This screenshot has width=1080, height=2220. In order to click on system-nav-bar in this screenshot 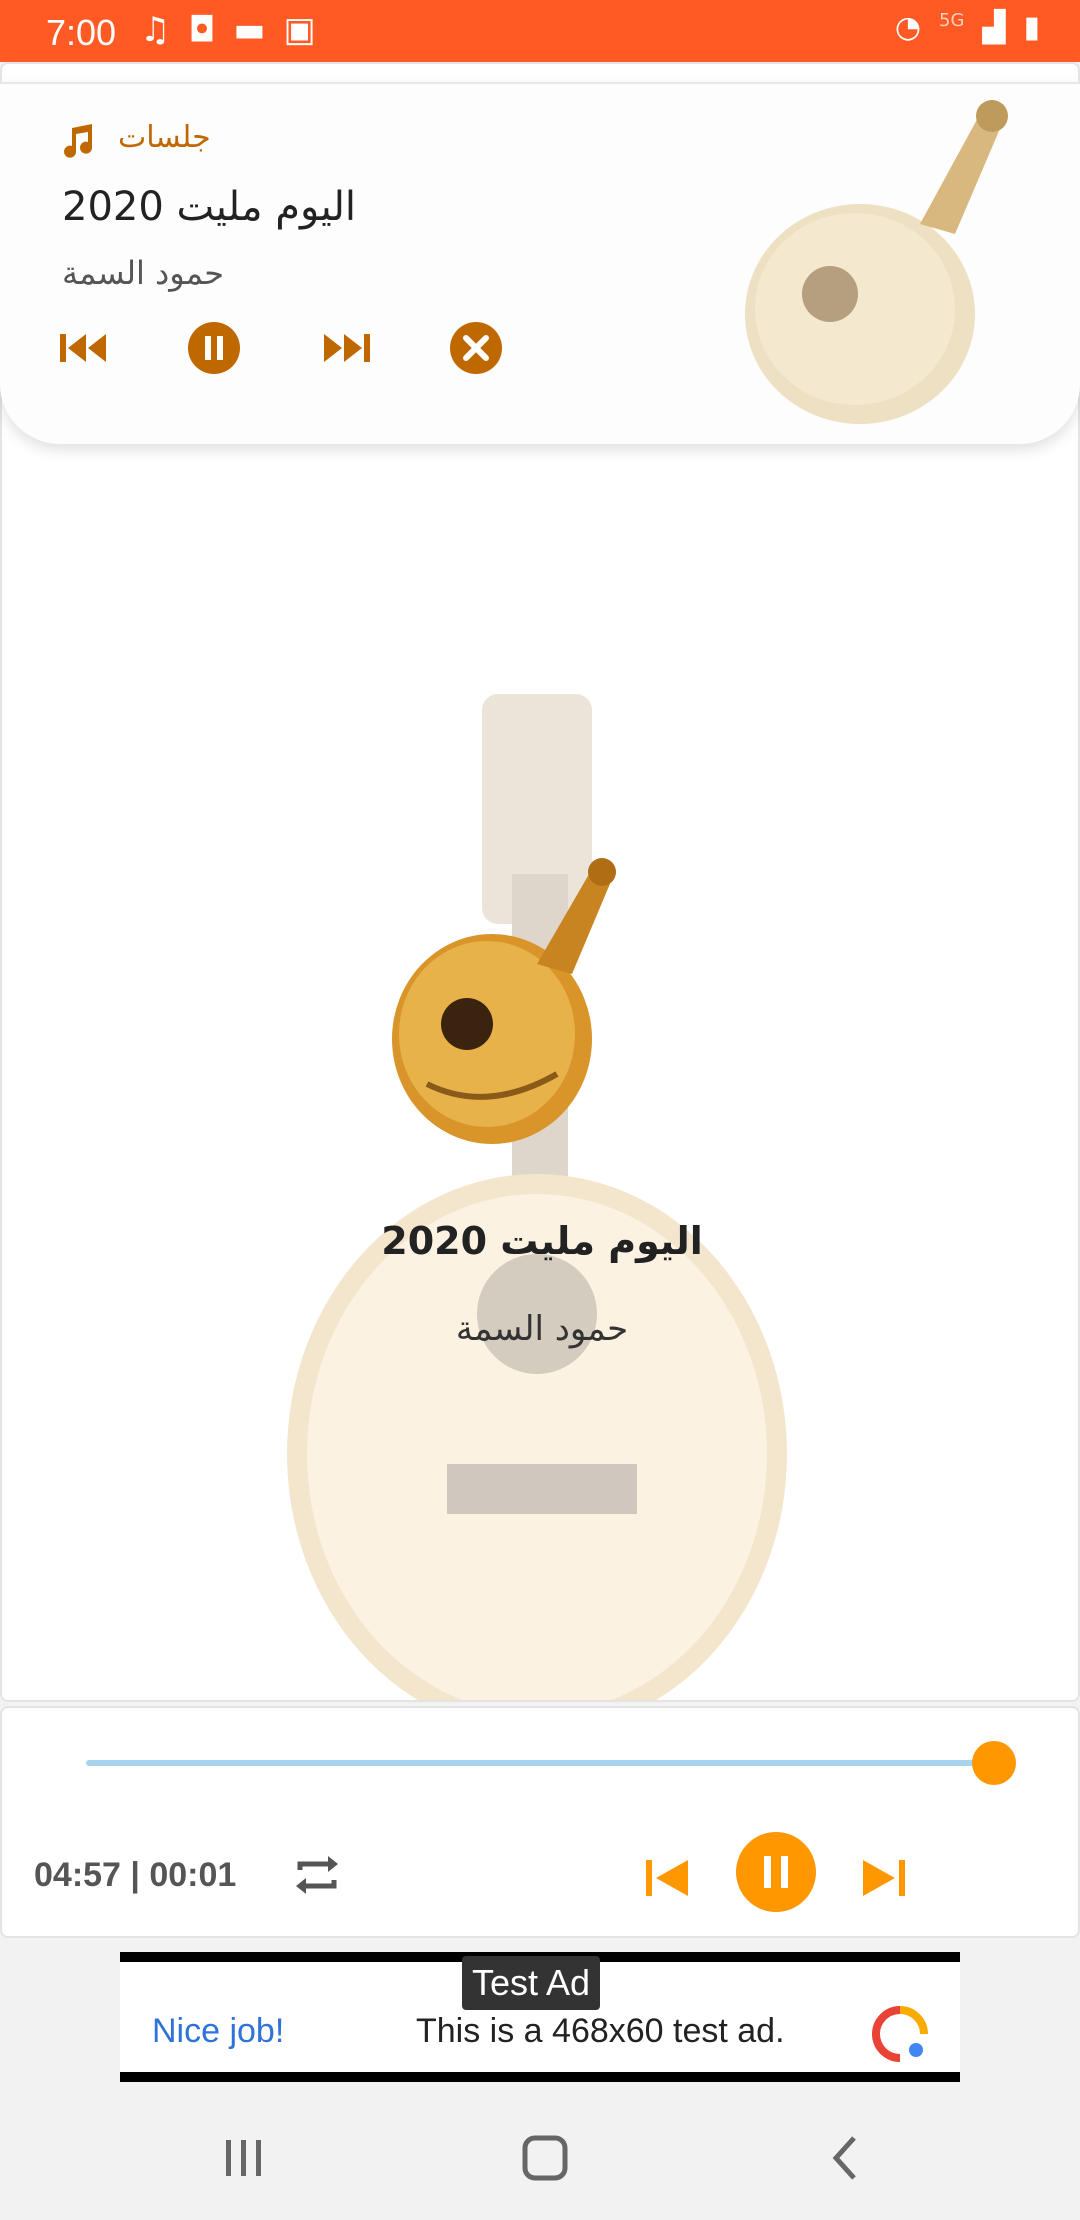, I will do `click(540, 2157)`.